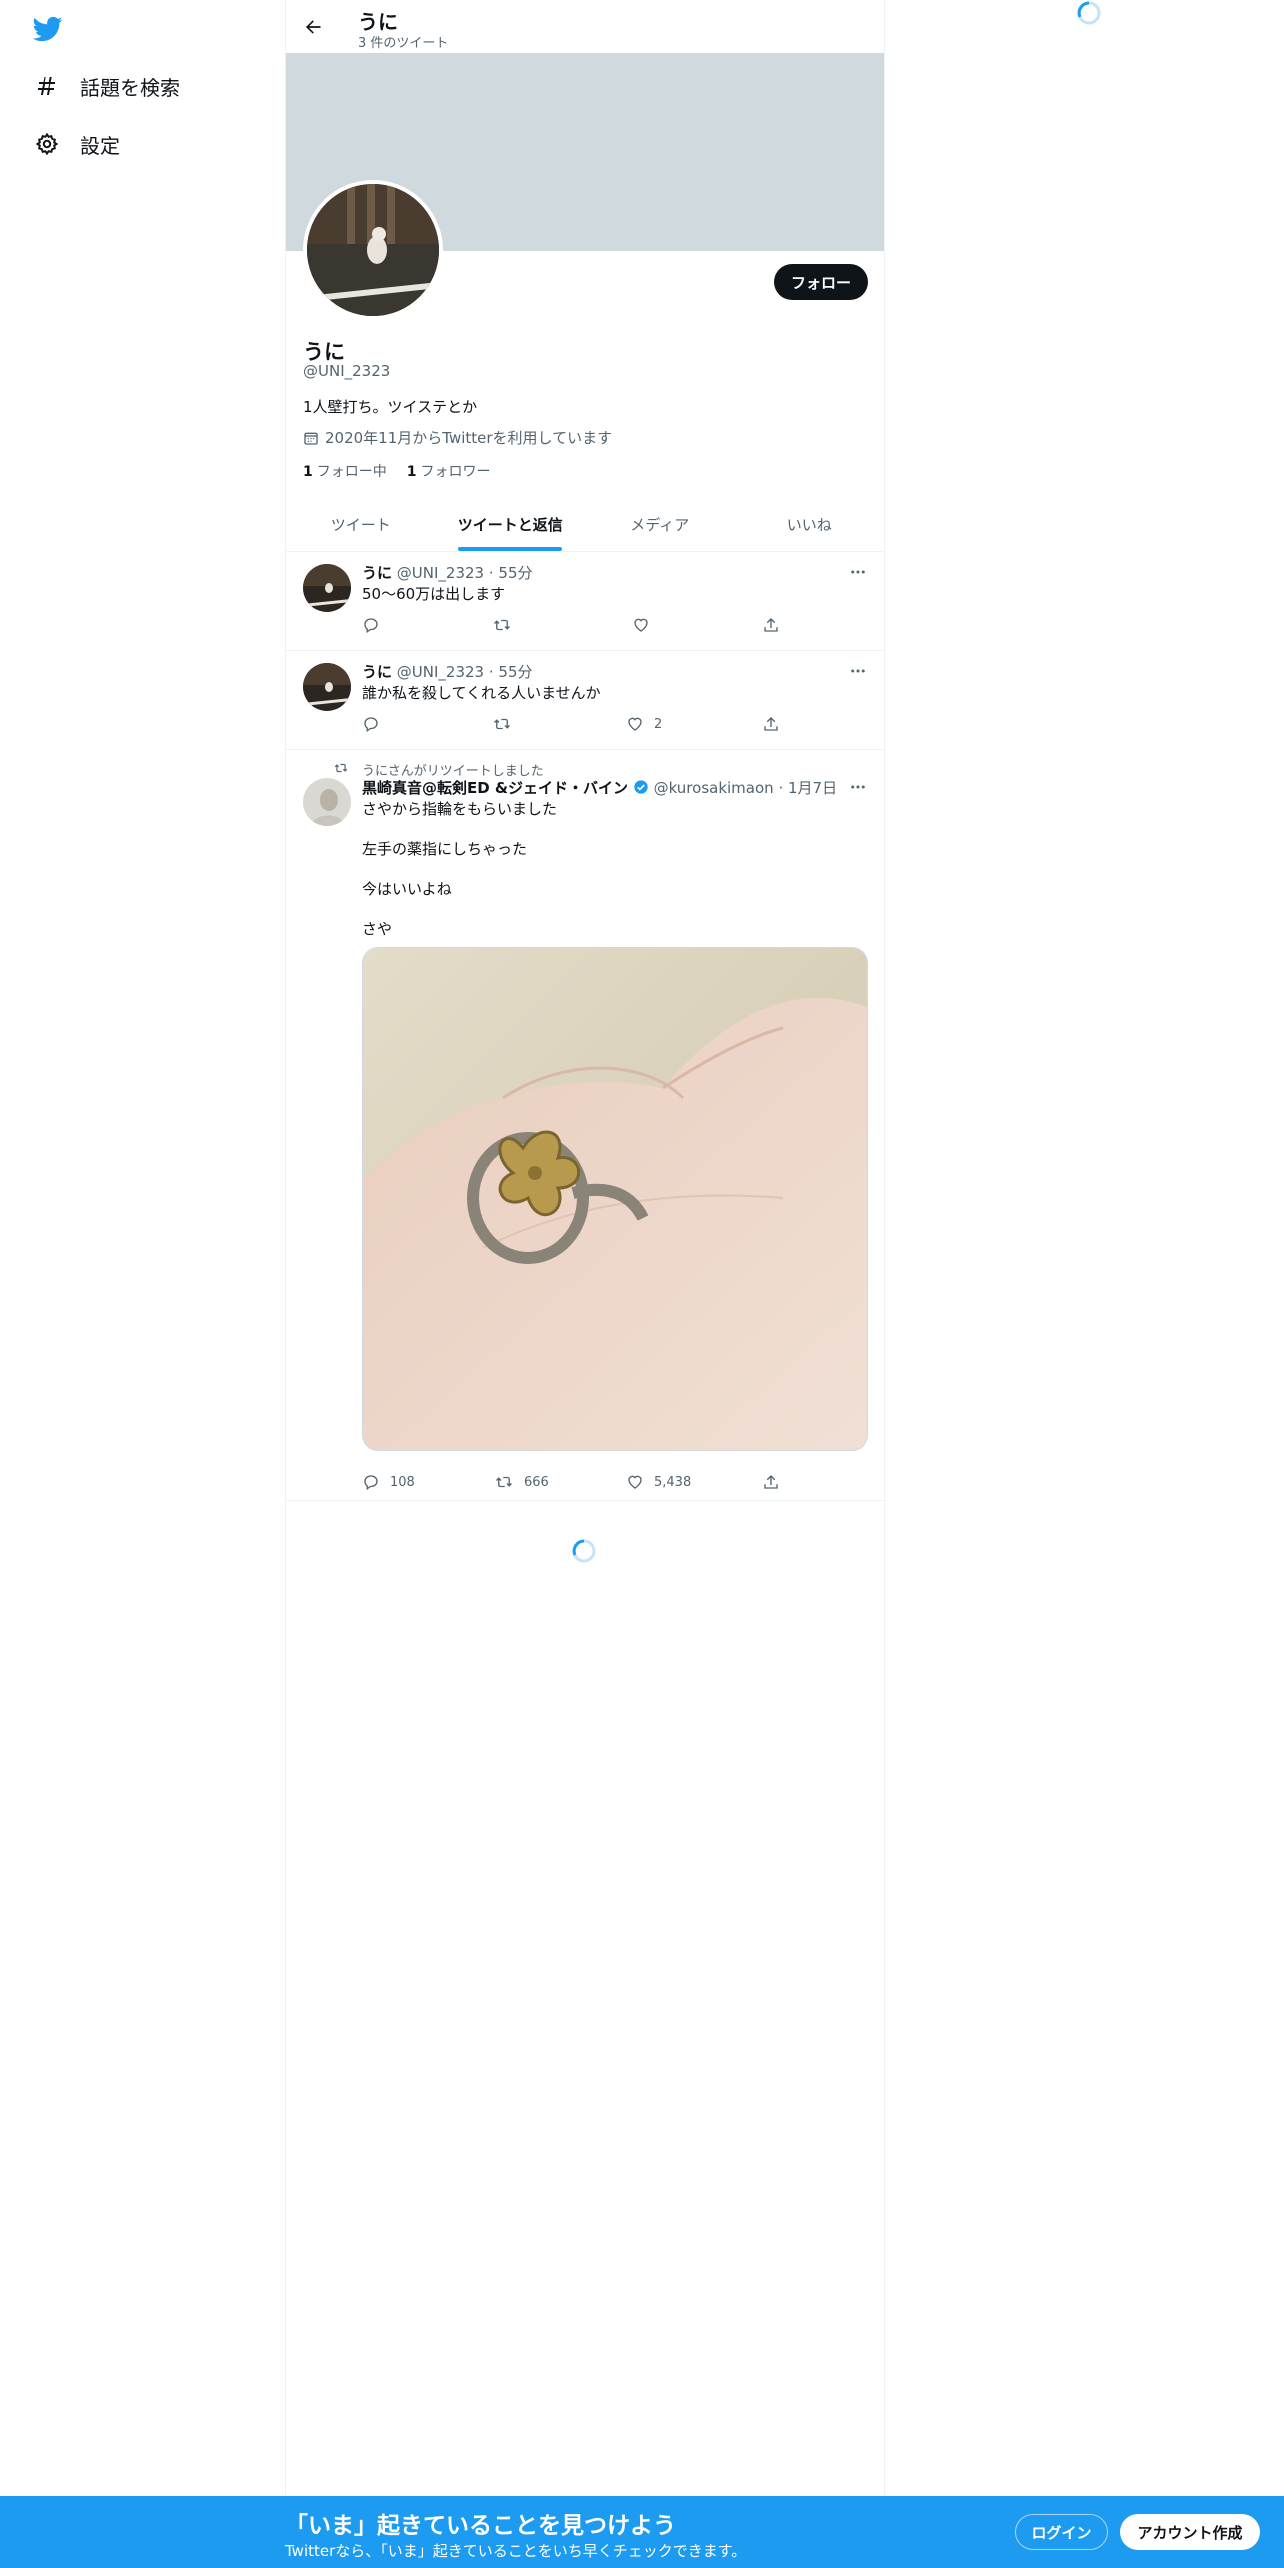 This screenshot has width=1284, height=2568. I want to click on tweet-author-name: 黒崎真音@転剣ED &ジェイド・バイン, so click(495, 788).